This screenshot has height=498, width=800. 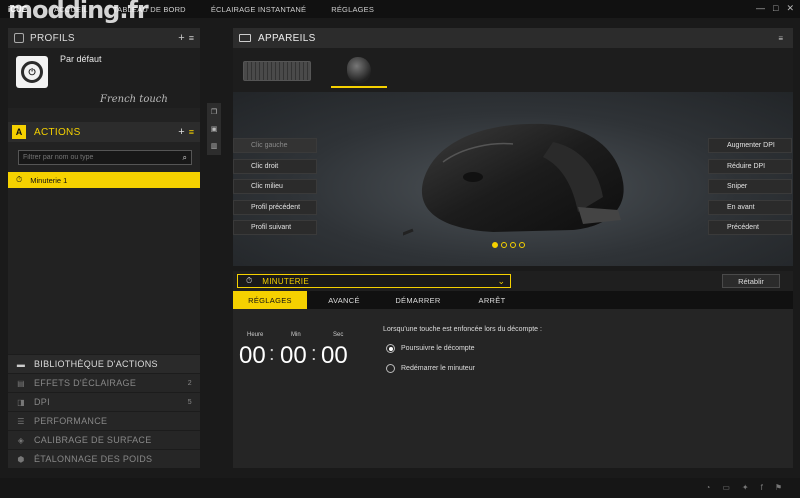 I want to click on devices-title: APPAREILS, so click(x=287, y=38).